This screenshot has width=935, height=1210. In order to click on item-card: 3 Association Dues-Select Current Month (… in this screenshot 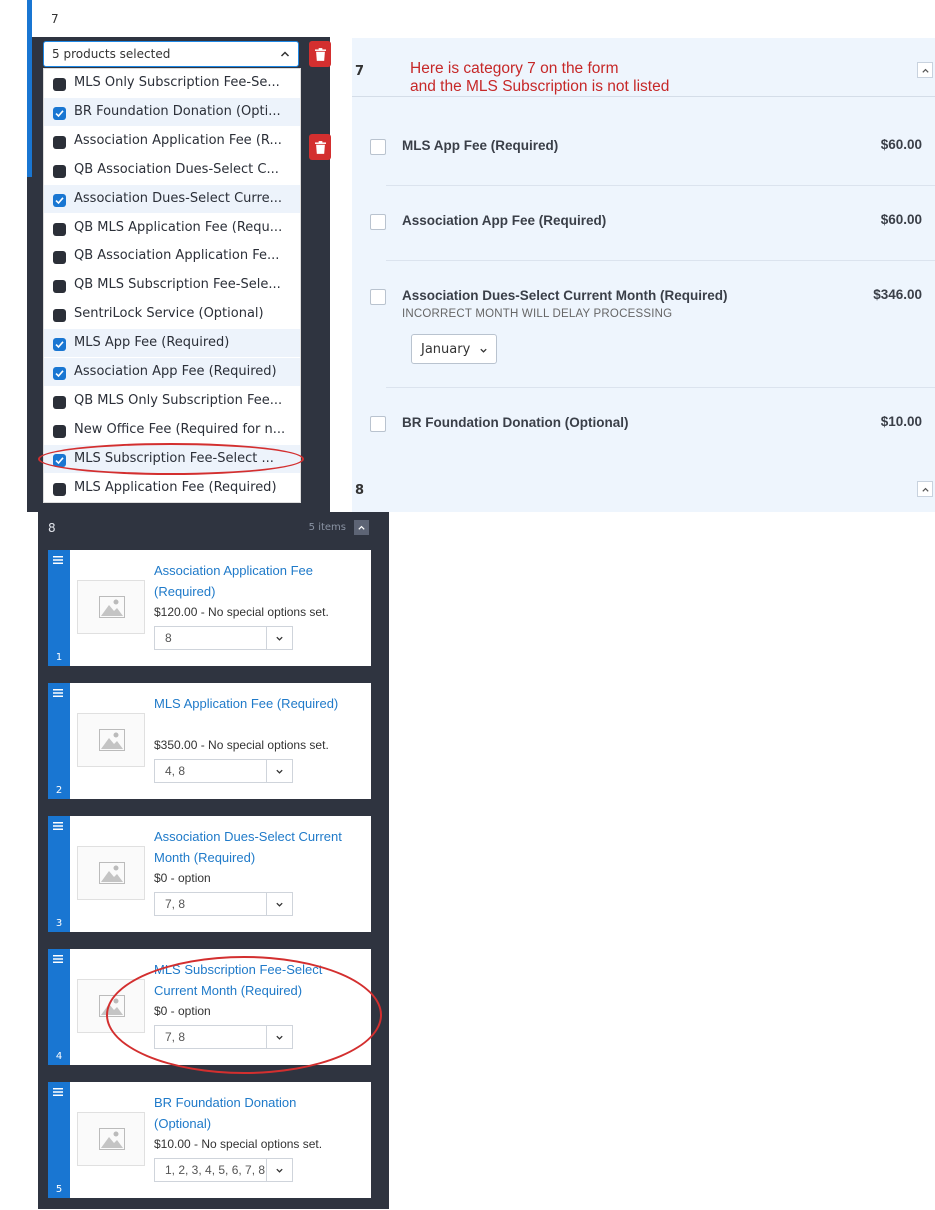, I will do `click(209, 874)`.